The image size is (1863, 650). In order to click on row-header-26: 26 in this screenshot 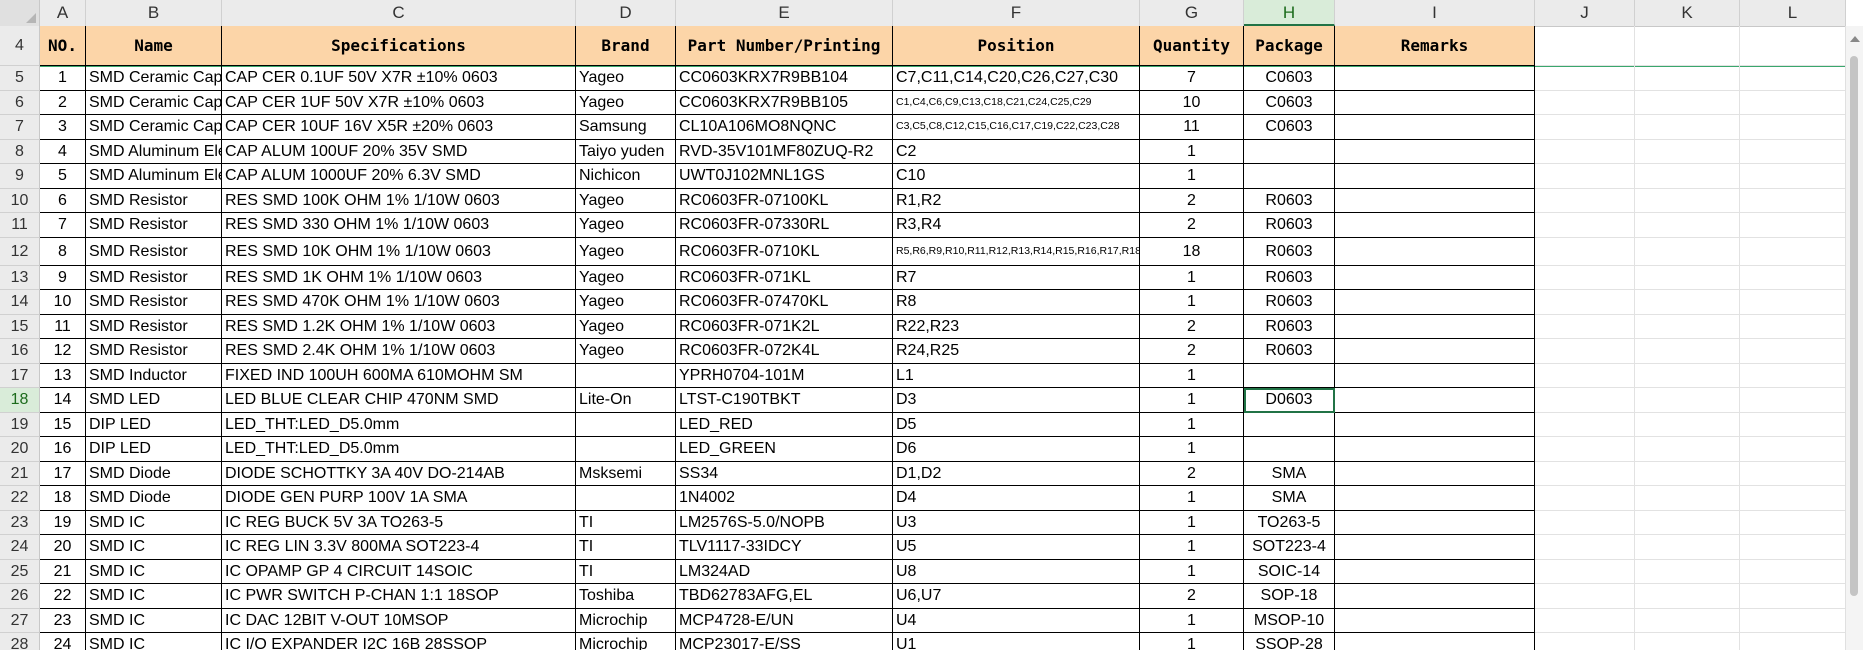, I will do `click(20, 596)`.